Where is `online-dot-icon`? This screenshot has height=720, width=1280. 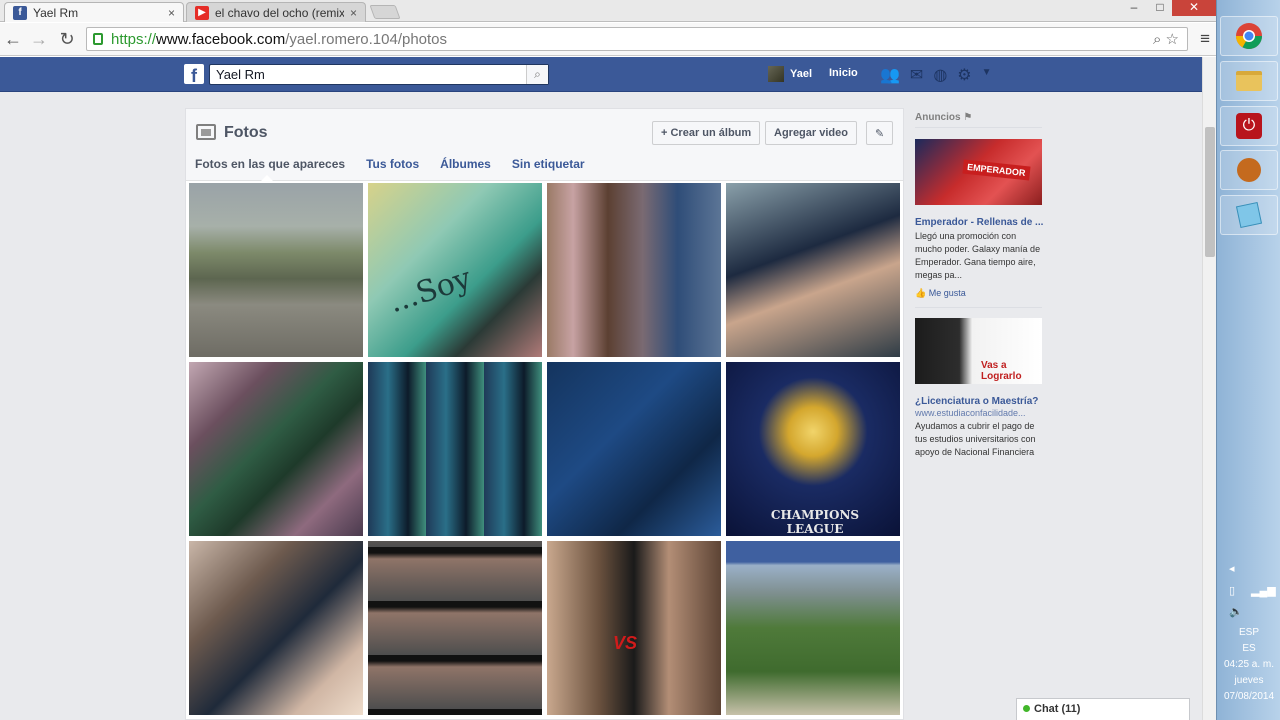 online-dot-icon is located at coordinates (1026, 708).